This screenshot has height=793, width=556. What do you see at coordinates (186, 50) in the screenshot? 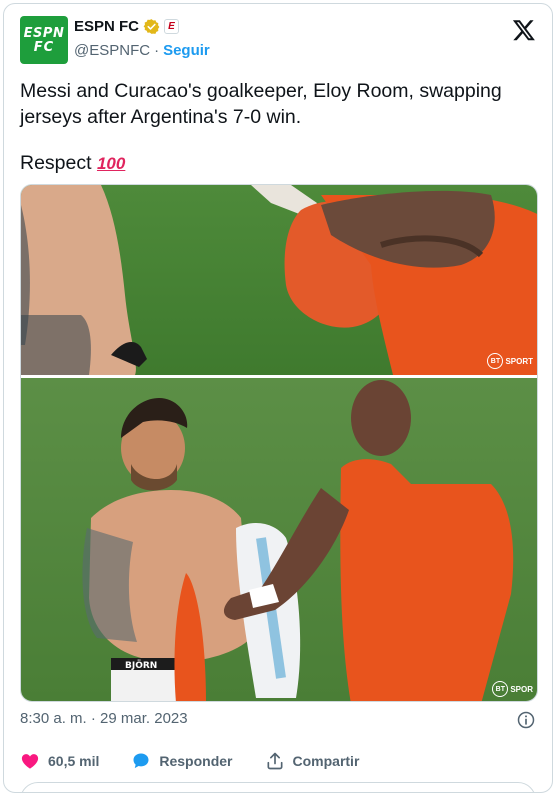
I see `follow-button: Seguir` at bounding box center [186, 50].